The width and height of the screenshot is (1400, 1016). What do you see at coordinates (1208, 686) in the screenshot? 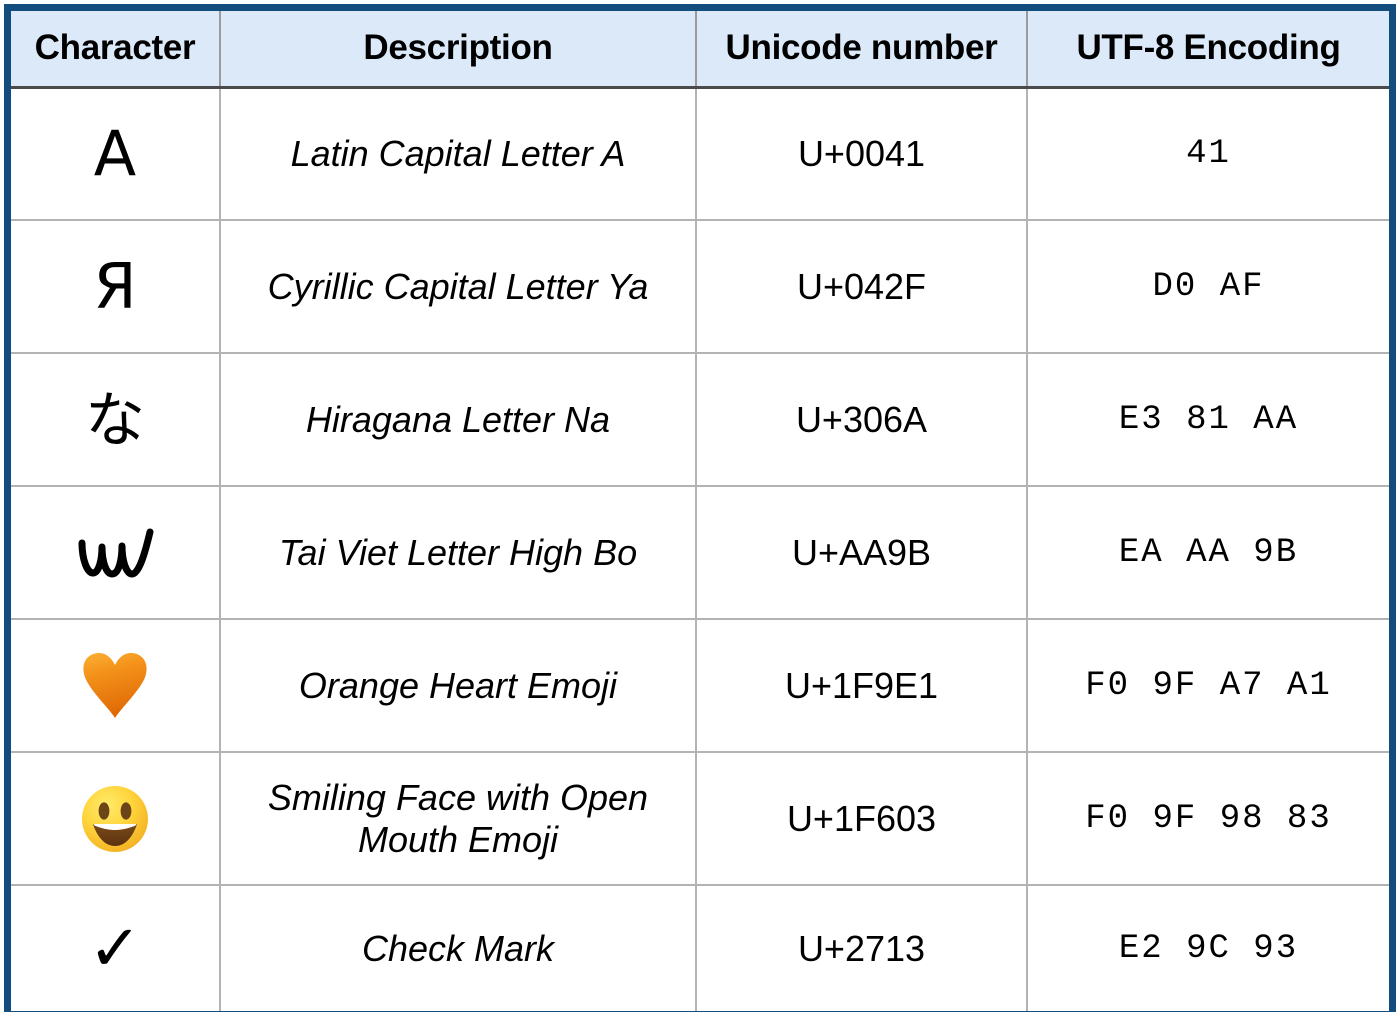
I see `utf8-encoding-cell: F0 9F A7 A1` at bounding box center [1208, 686].